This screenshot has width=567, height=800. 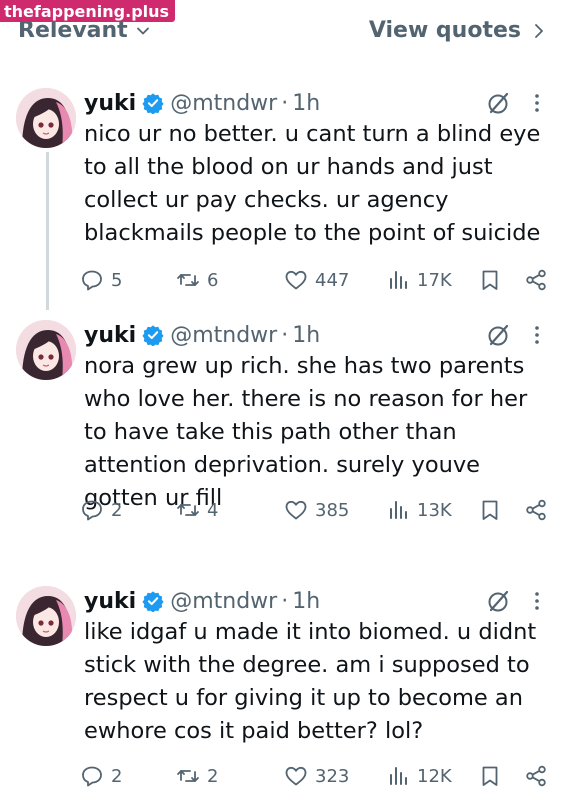 What do you see at coordinates (434, 280) in the screenshot?
I see `view-count: 17K` at bounding box center [434, 280].